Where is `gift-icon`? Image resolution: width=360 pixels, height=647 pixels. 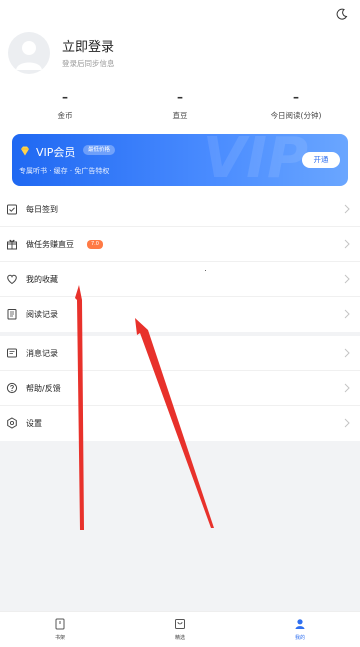 gift-icon is located at coordinates (12, 244).